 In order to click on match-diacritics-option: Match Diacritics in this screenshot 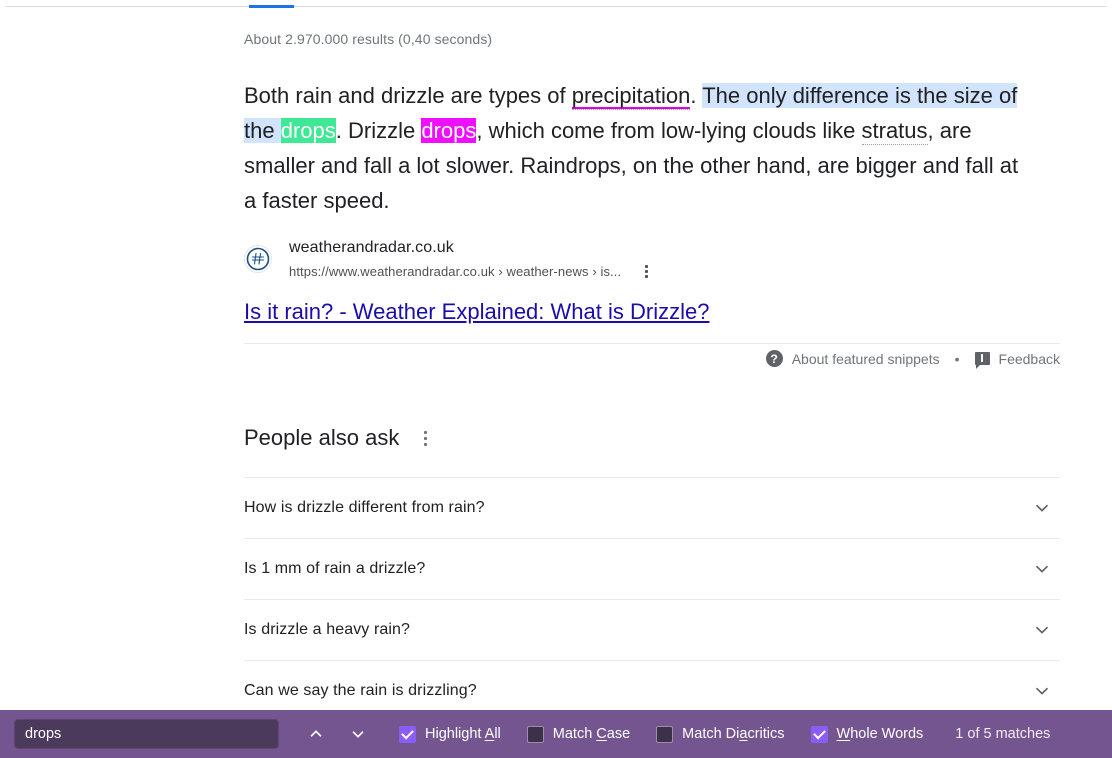, I will do `click(720, 734)`.